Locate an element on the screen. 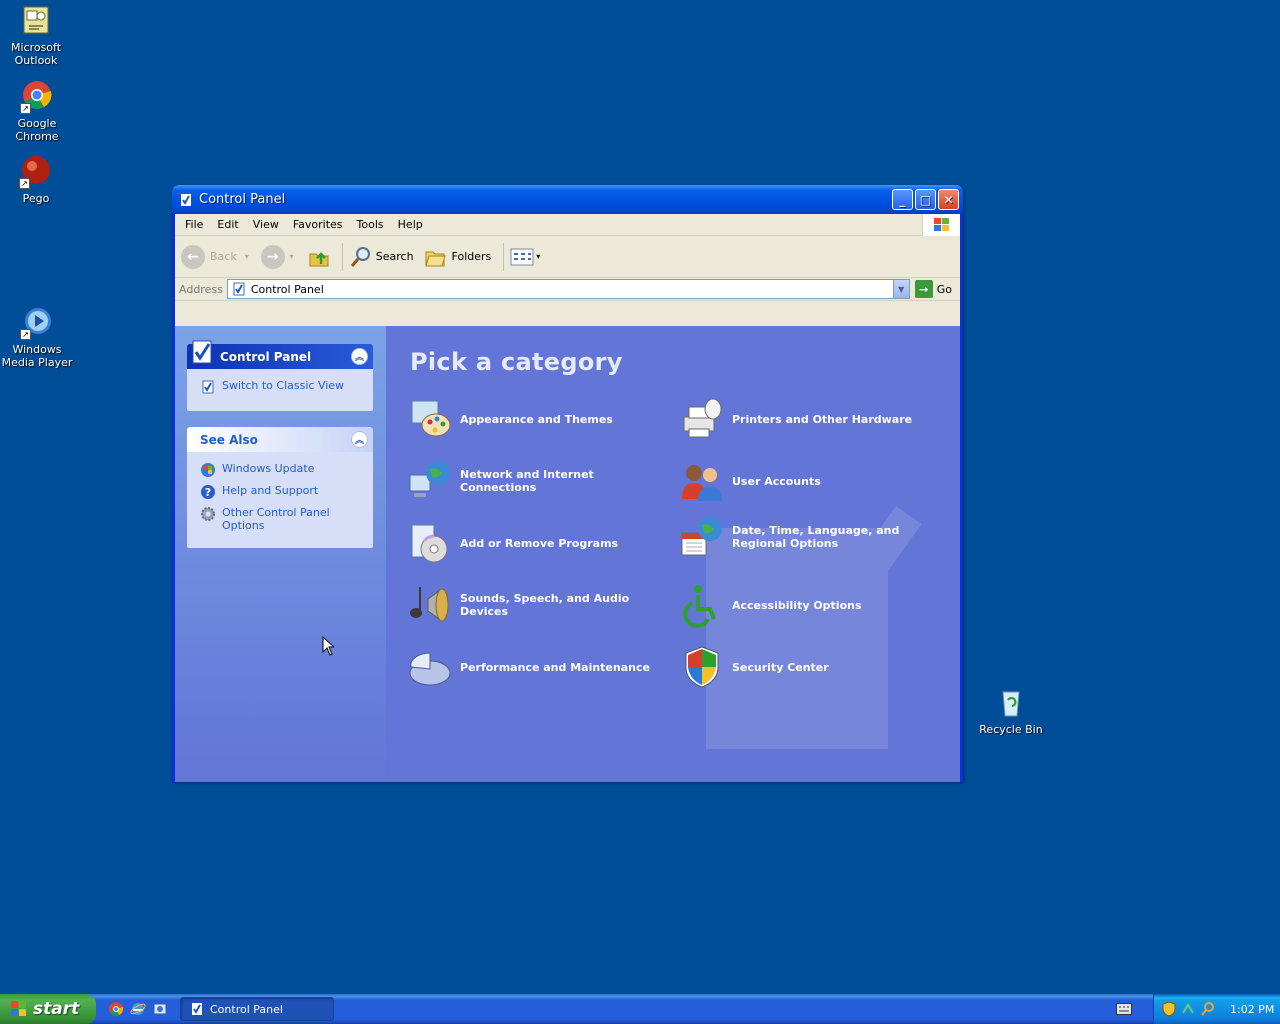  quick-launch is located at coordinates (138, 1009).